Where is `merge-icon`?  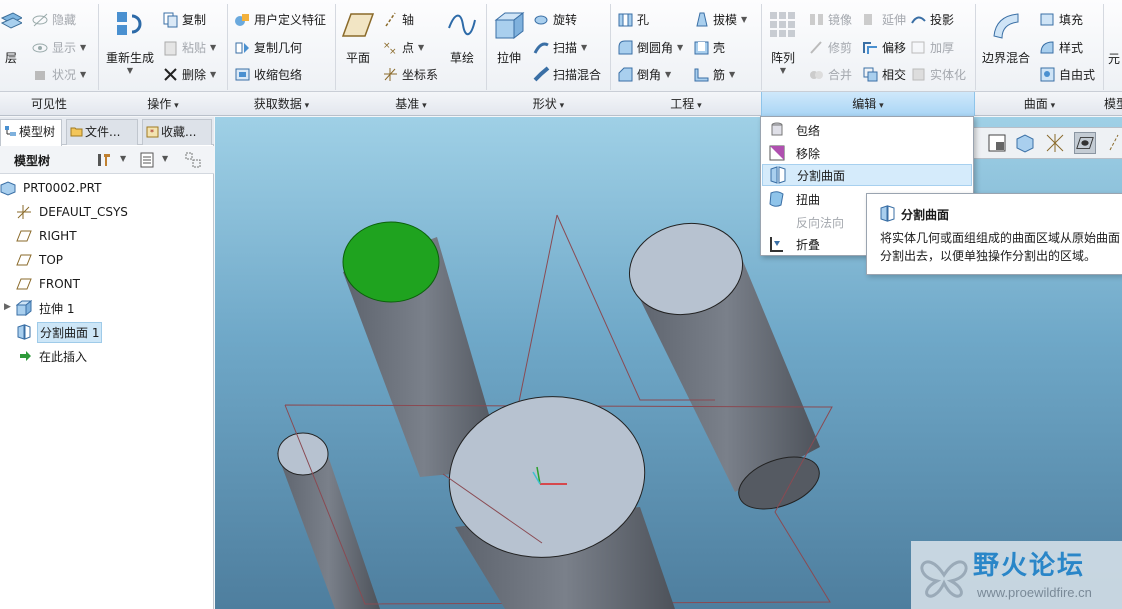
merge-icon is located at coordinates (816, 74).